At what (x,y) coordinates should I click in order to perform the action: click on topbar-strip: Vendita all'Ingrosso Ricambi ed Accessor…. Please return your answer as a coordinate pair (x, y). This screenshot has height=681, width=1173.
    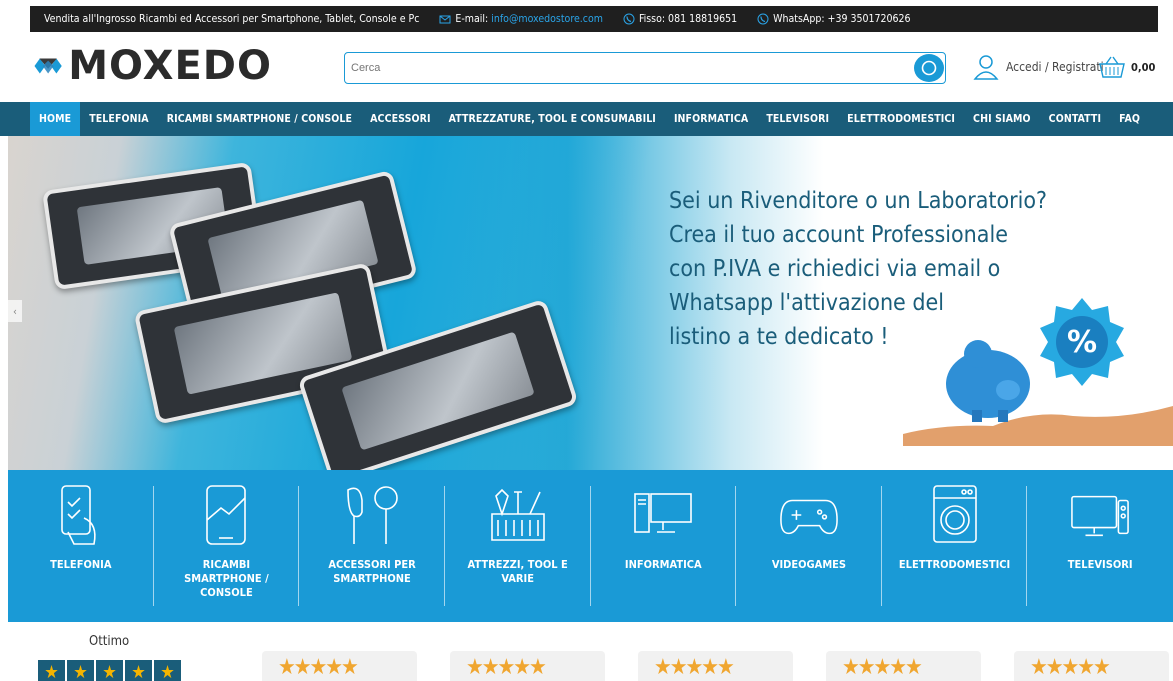
    Looking at the image, I should click on (594, 19).